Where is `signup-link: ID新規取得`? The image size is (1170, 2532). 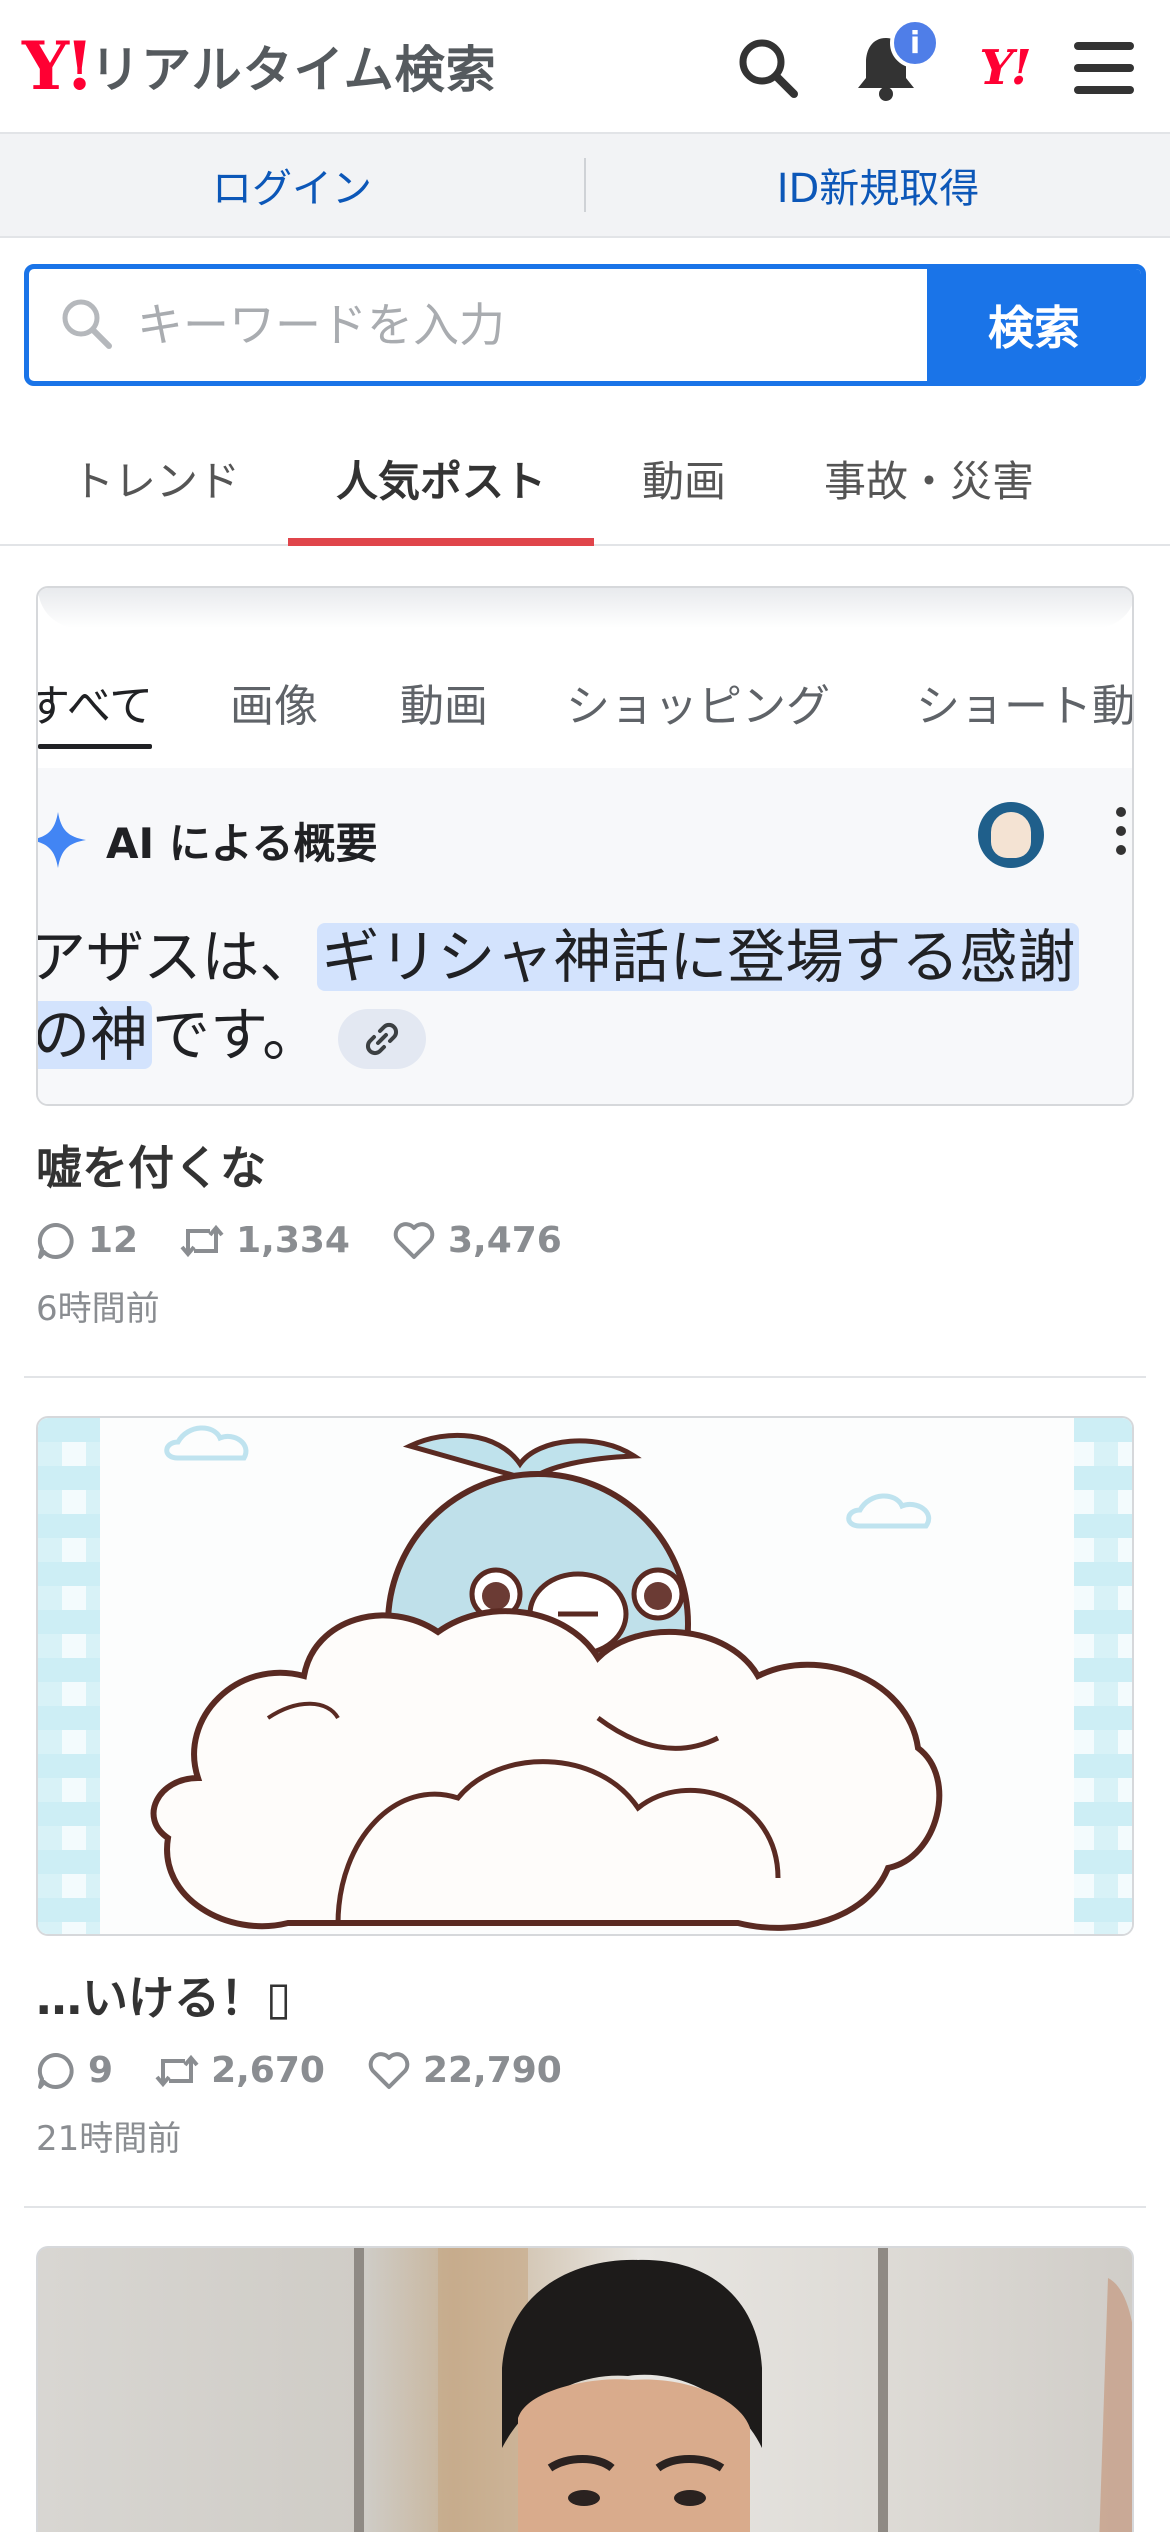
signup-link: ID新規取得 is located at coordinates (878, 185).